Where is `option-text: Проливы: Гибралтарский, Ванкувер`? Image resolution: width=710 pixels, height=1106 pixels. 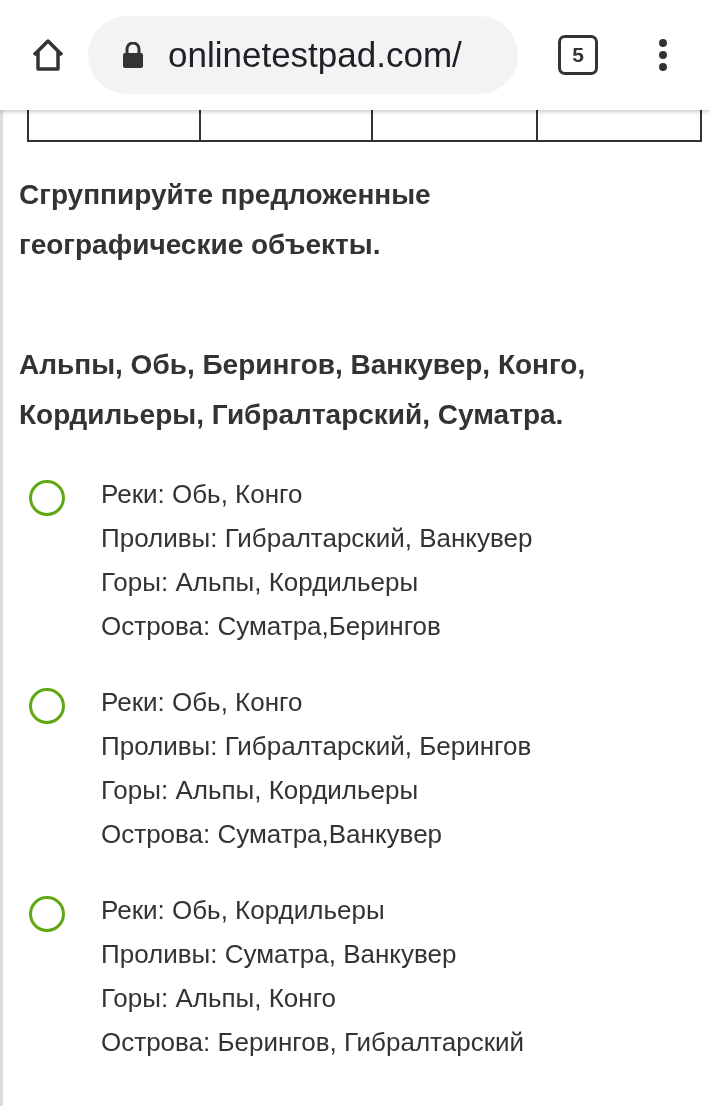 option-text: Проливы: Гибралтарский, Ванкувер is located at coordinates (317, 538).